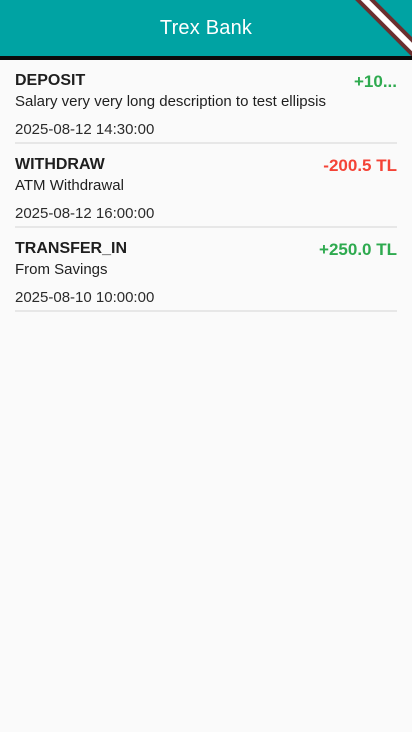 The height and width of the screenshot is (732, 412). Describe the element at coordinates (360, 165) in the screenshot. I see `transaction-amount: -200.5 TL` at that location.